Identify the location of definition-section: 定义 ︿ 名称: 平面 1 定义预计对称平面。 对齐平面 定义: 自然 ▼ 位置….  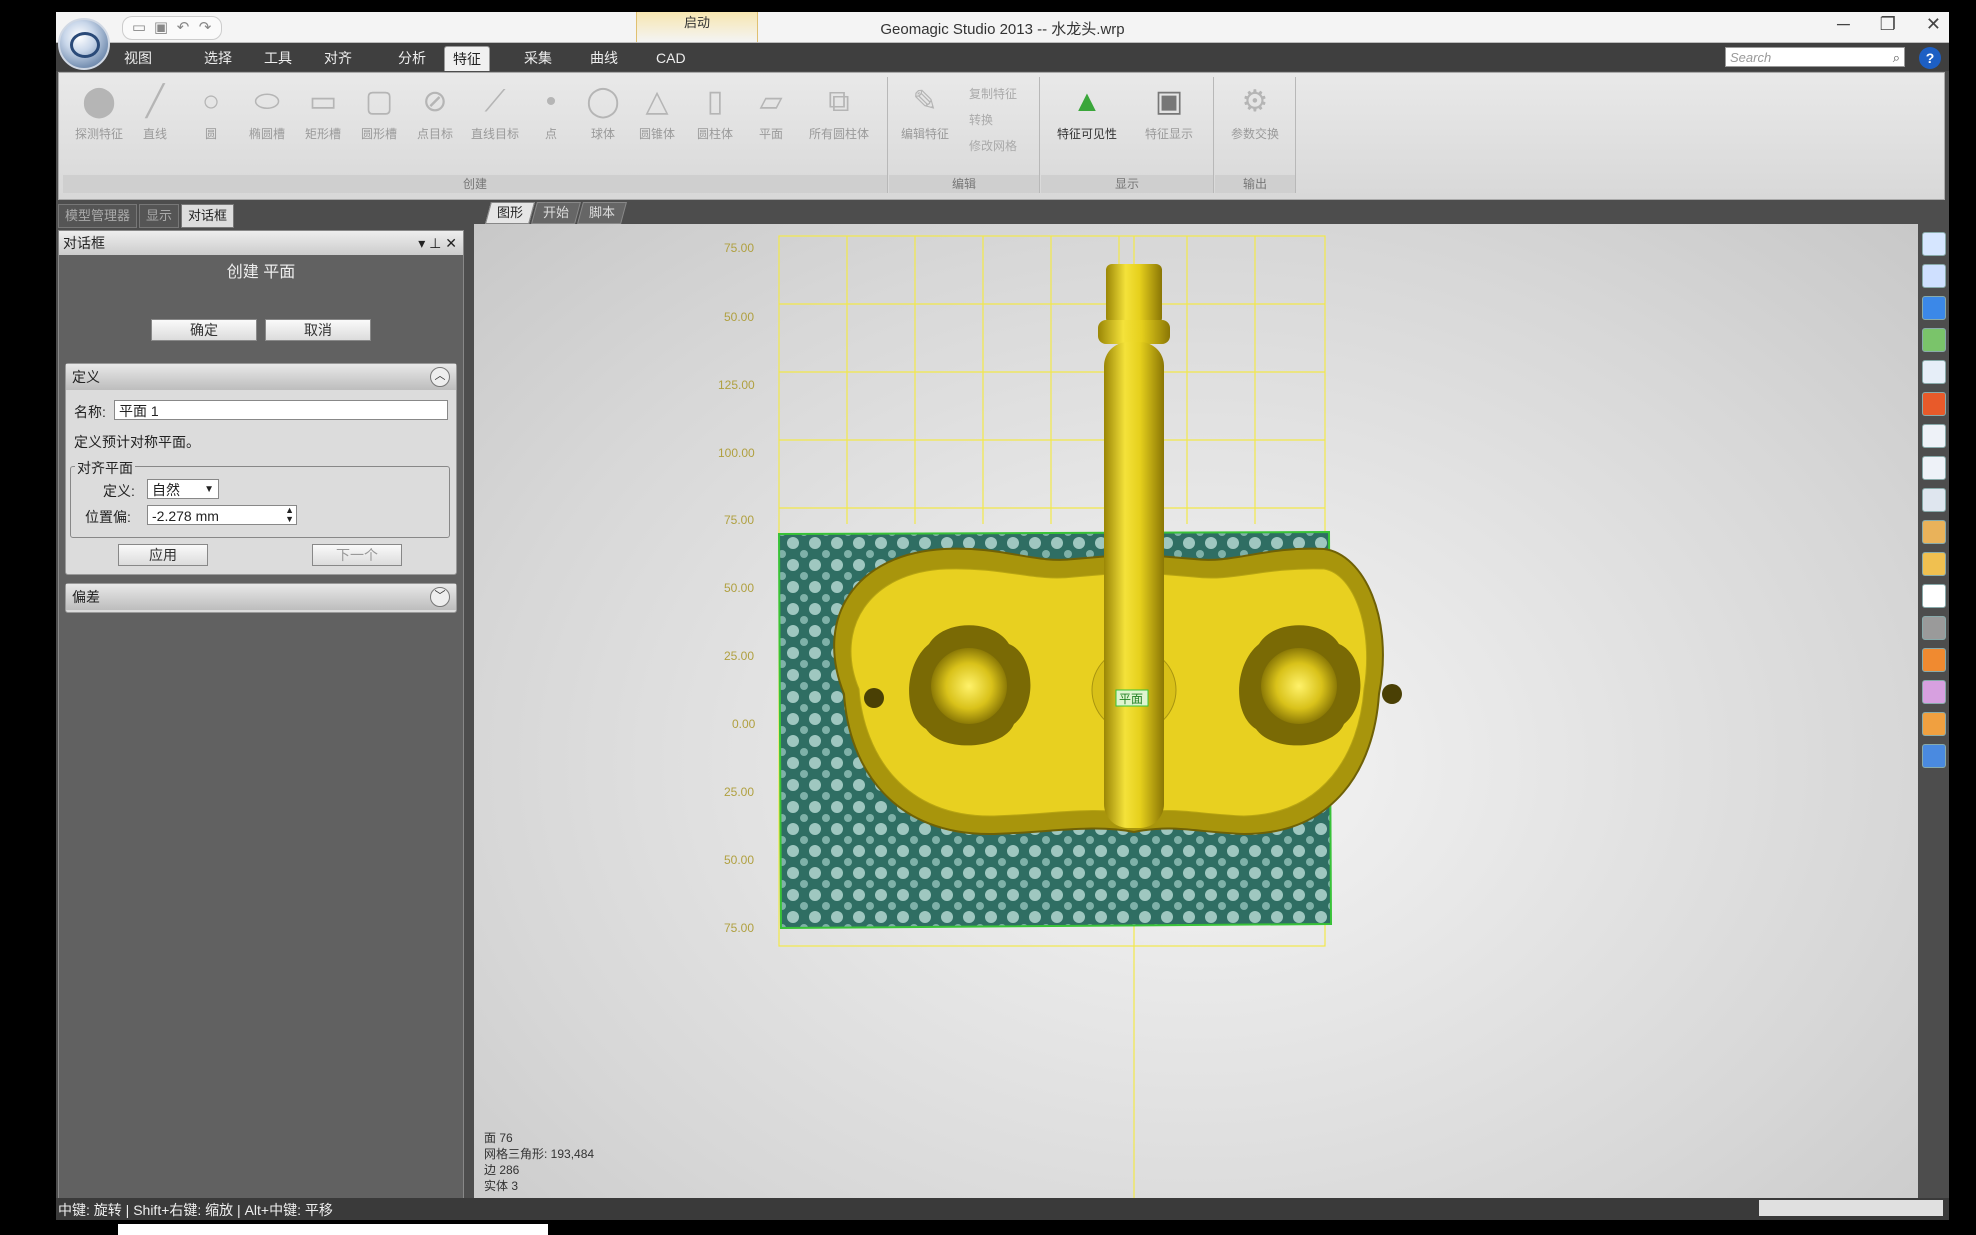
(261, 469).